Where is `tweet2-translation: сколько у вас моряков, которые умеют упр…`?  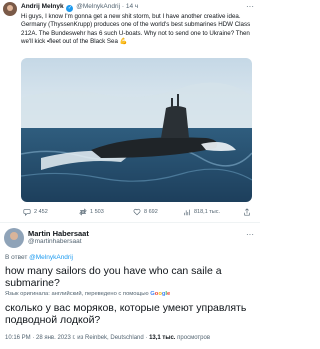 tweet2-translation: сколько у вас моряков, которые умеют упр… is located at coordinates (126, 314).